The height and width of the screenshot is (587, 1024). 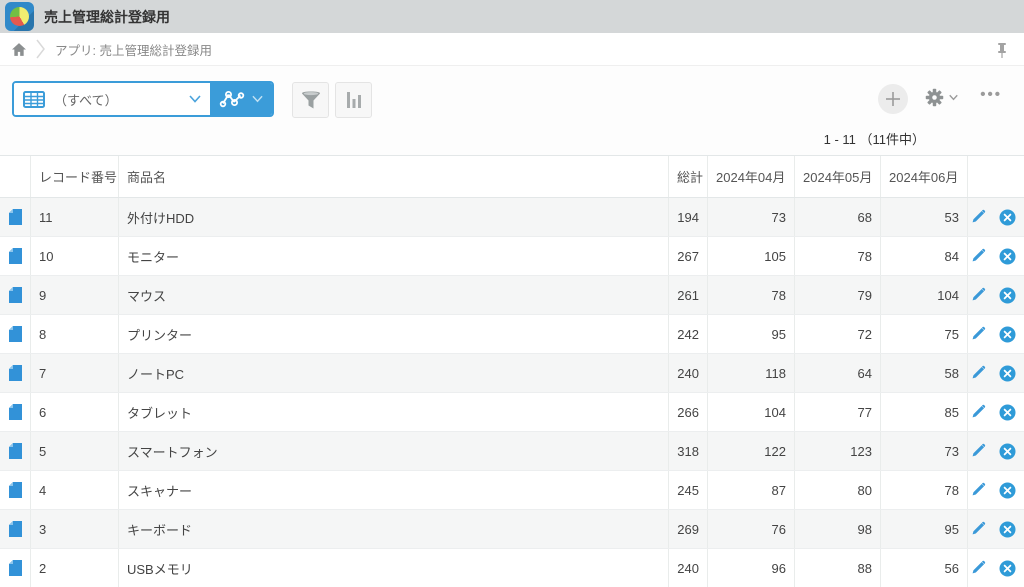 What do you see at coordinates (687, 176) in the screenshot?
I see `column-header-total: 総計` at bounding box center [687, 176].